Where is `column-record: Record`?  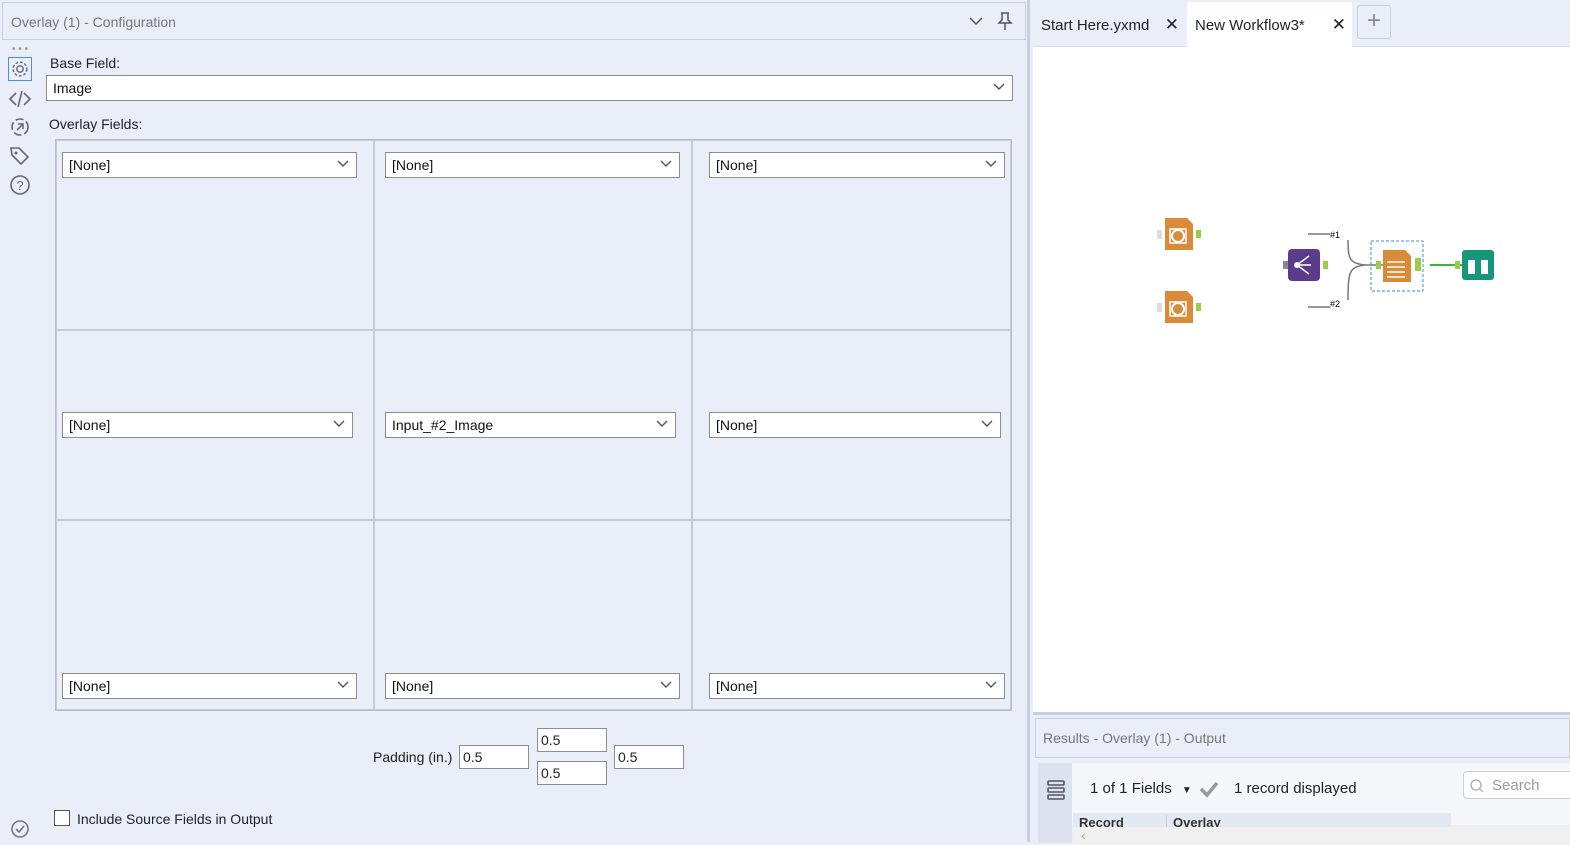 column-record: Record is located at coordinates (1101, 821).